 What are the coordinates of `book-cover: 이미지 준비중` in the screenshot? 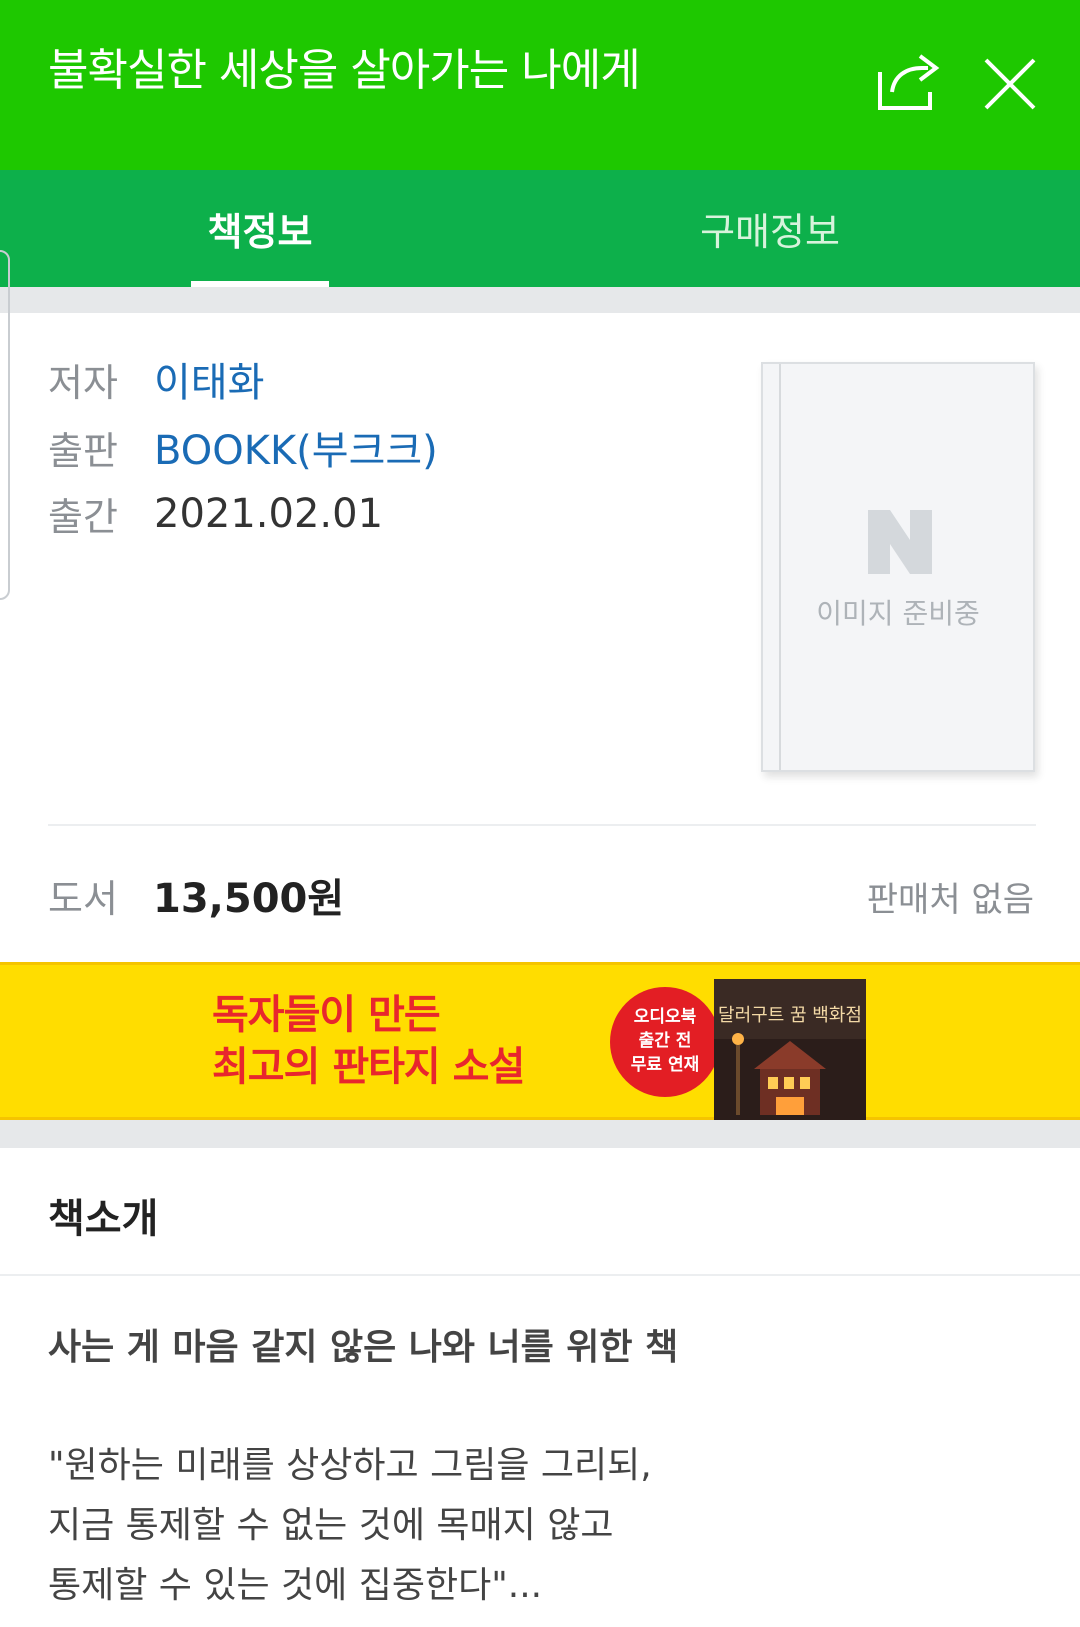 It's located at (898, 567).